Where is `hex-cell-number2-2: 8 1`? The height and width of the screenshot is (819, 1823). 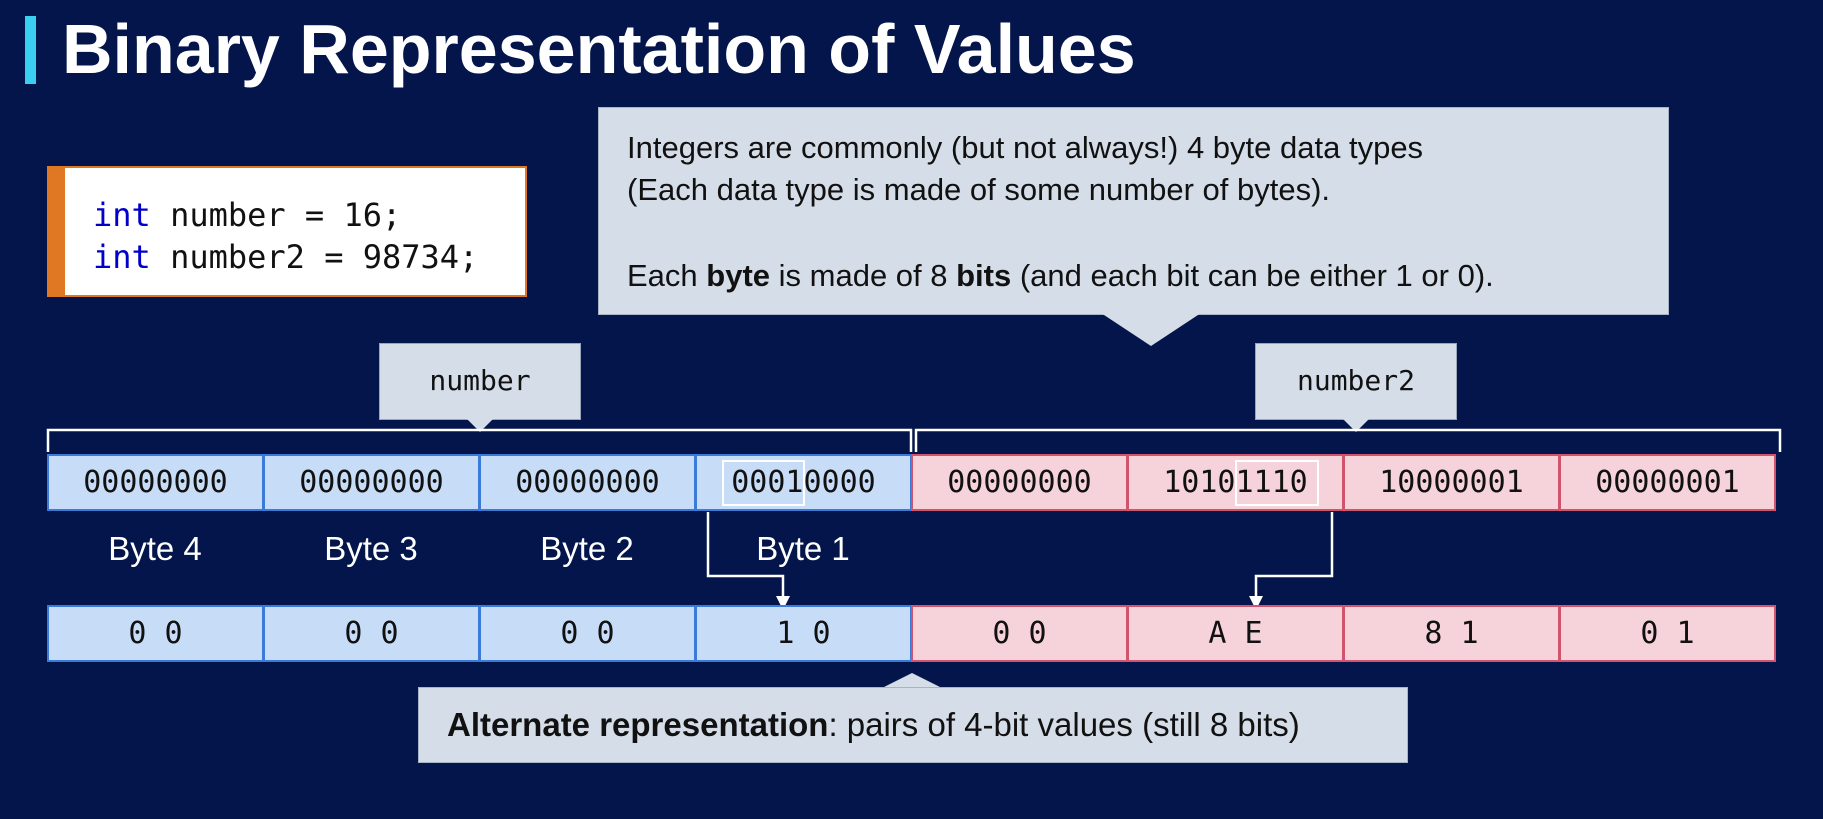
hex-cell-number2-2: 8 1 is located at coordinates (1451, 633).